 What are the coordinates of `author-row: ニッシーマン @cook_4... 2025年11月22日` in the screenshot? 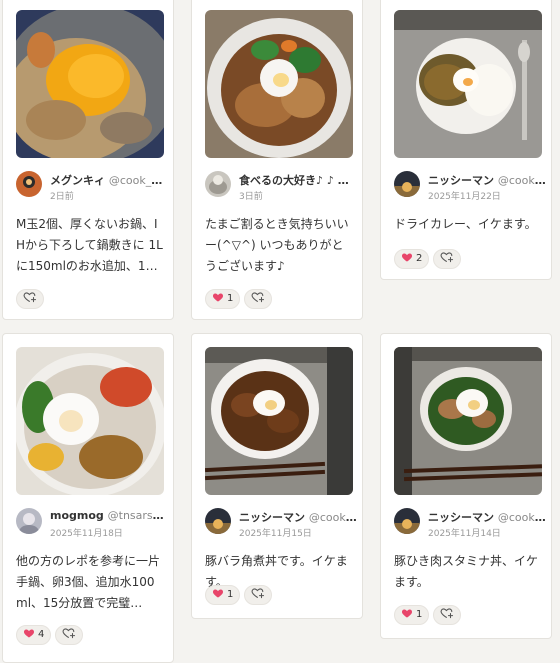 It's located at (470, 187).